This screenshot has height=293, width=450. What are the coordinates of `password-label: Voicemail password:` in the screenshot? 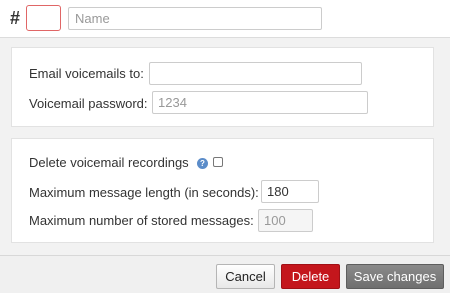 It's located at (88, 103).